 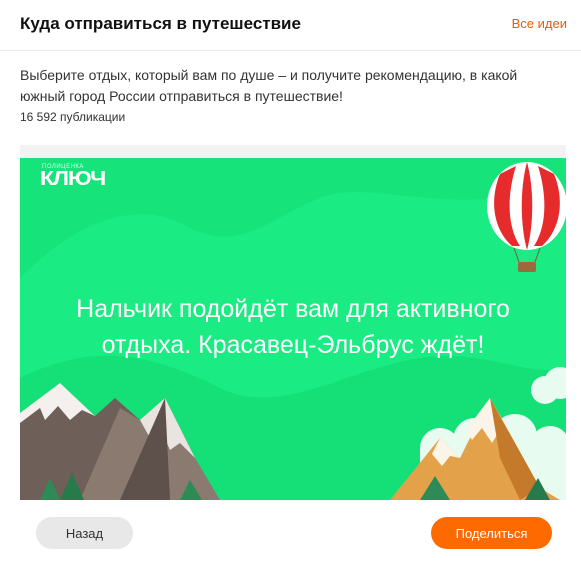 I want to click on back-button: Назад, so click(x=84, y=533).